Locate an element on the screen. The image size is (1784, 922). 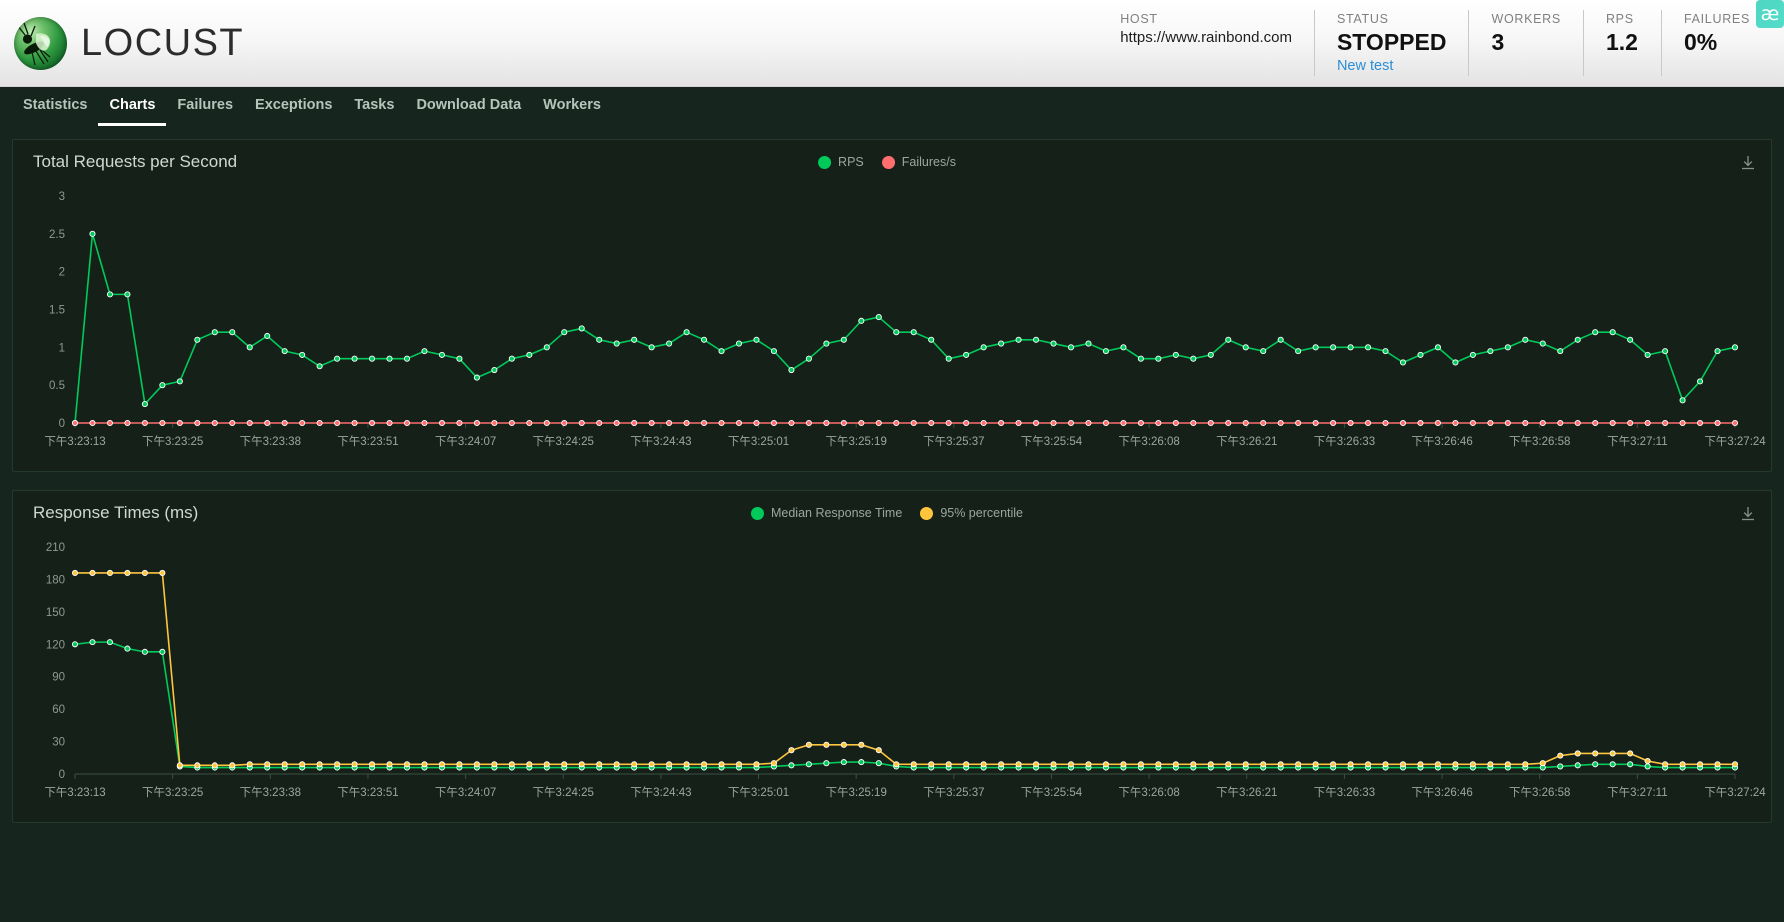
stat-rps-value: 1.2 is located at coordinates (1621, 42).